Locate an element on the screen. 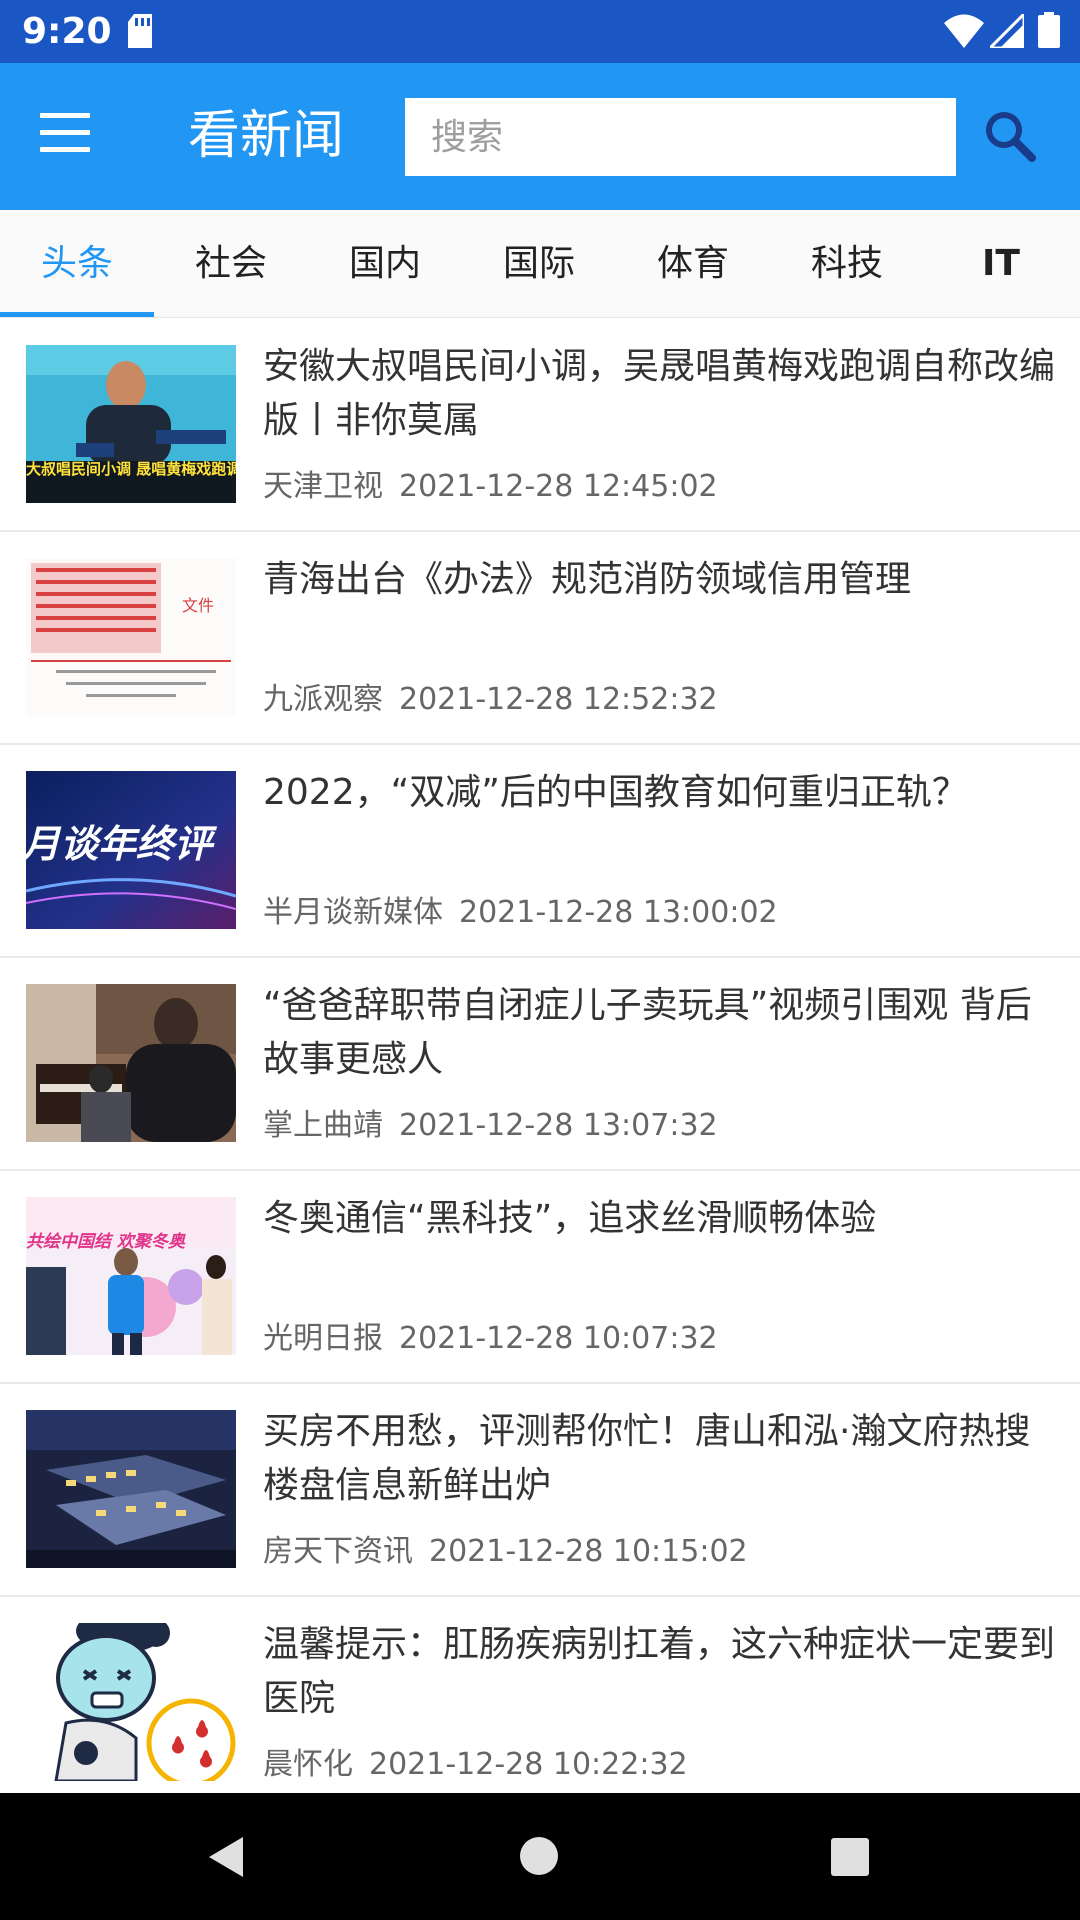 The height and width of the screenshot is (1920, 1080). tab-sports: 体育 is located at coordinates (693, 263).